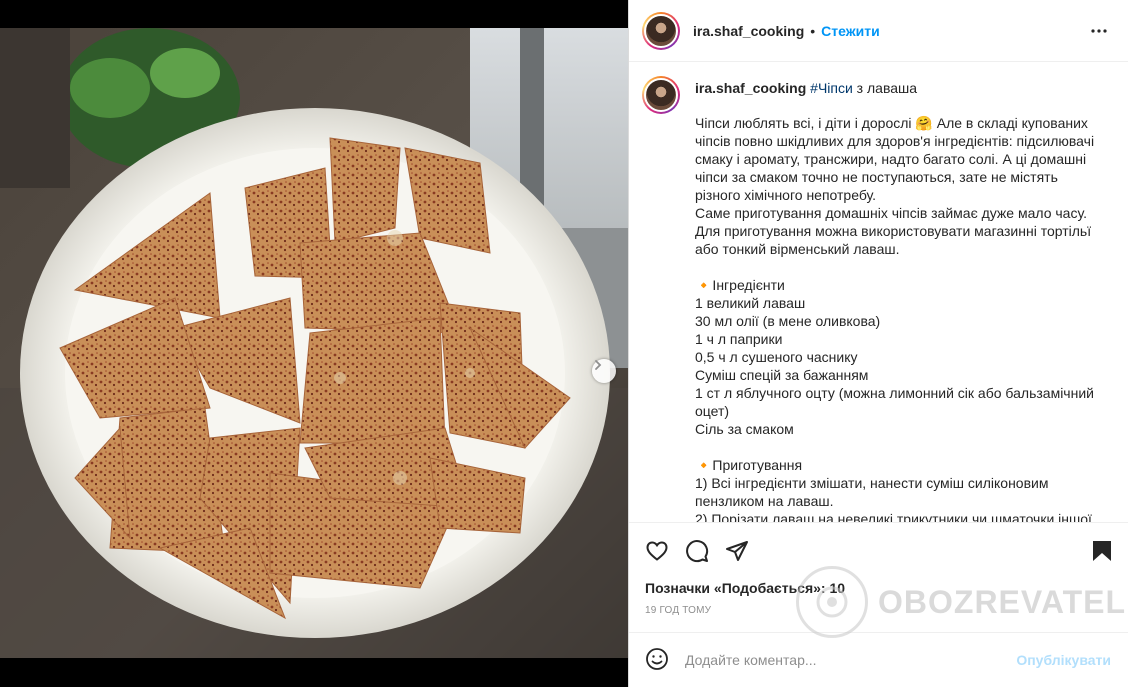 The image size is (1128, 687). I want to click on heart-icon, so click(657, 551).